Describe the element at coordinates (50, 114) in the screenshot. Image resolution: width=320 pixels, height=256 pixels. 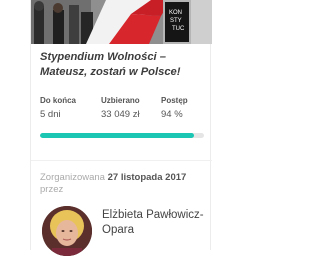
I see `stat-value: 5 dni` at that location.